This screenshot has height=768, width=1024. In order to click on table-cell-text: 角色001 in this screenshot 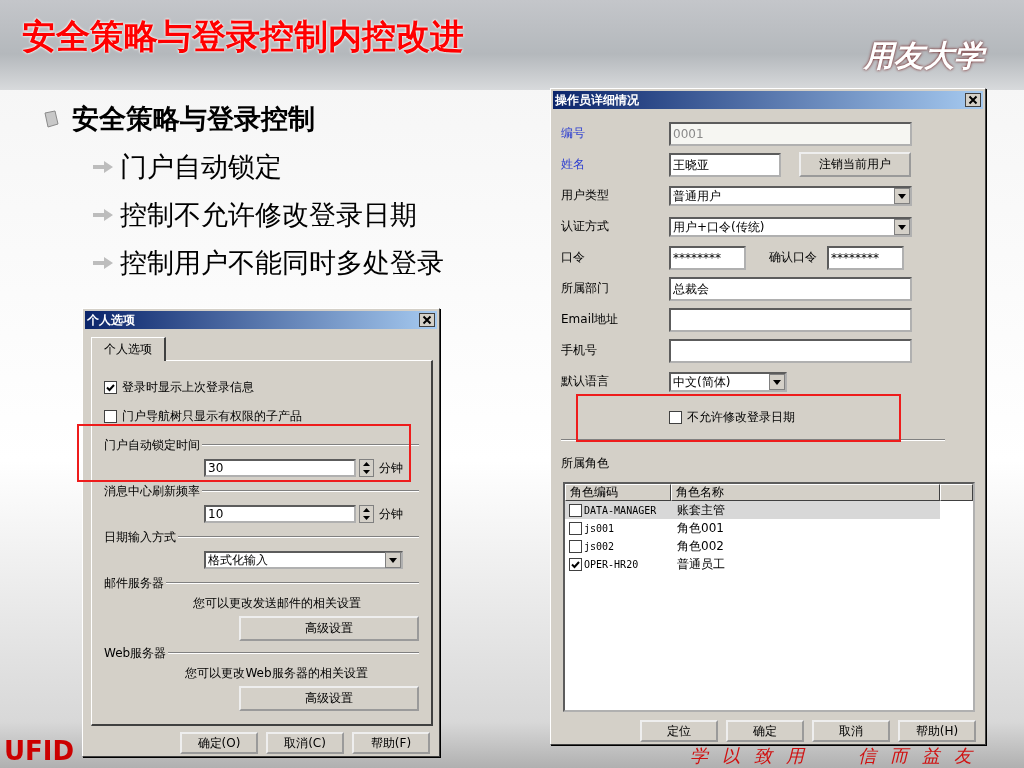, I will do `click(700, 528)`.